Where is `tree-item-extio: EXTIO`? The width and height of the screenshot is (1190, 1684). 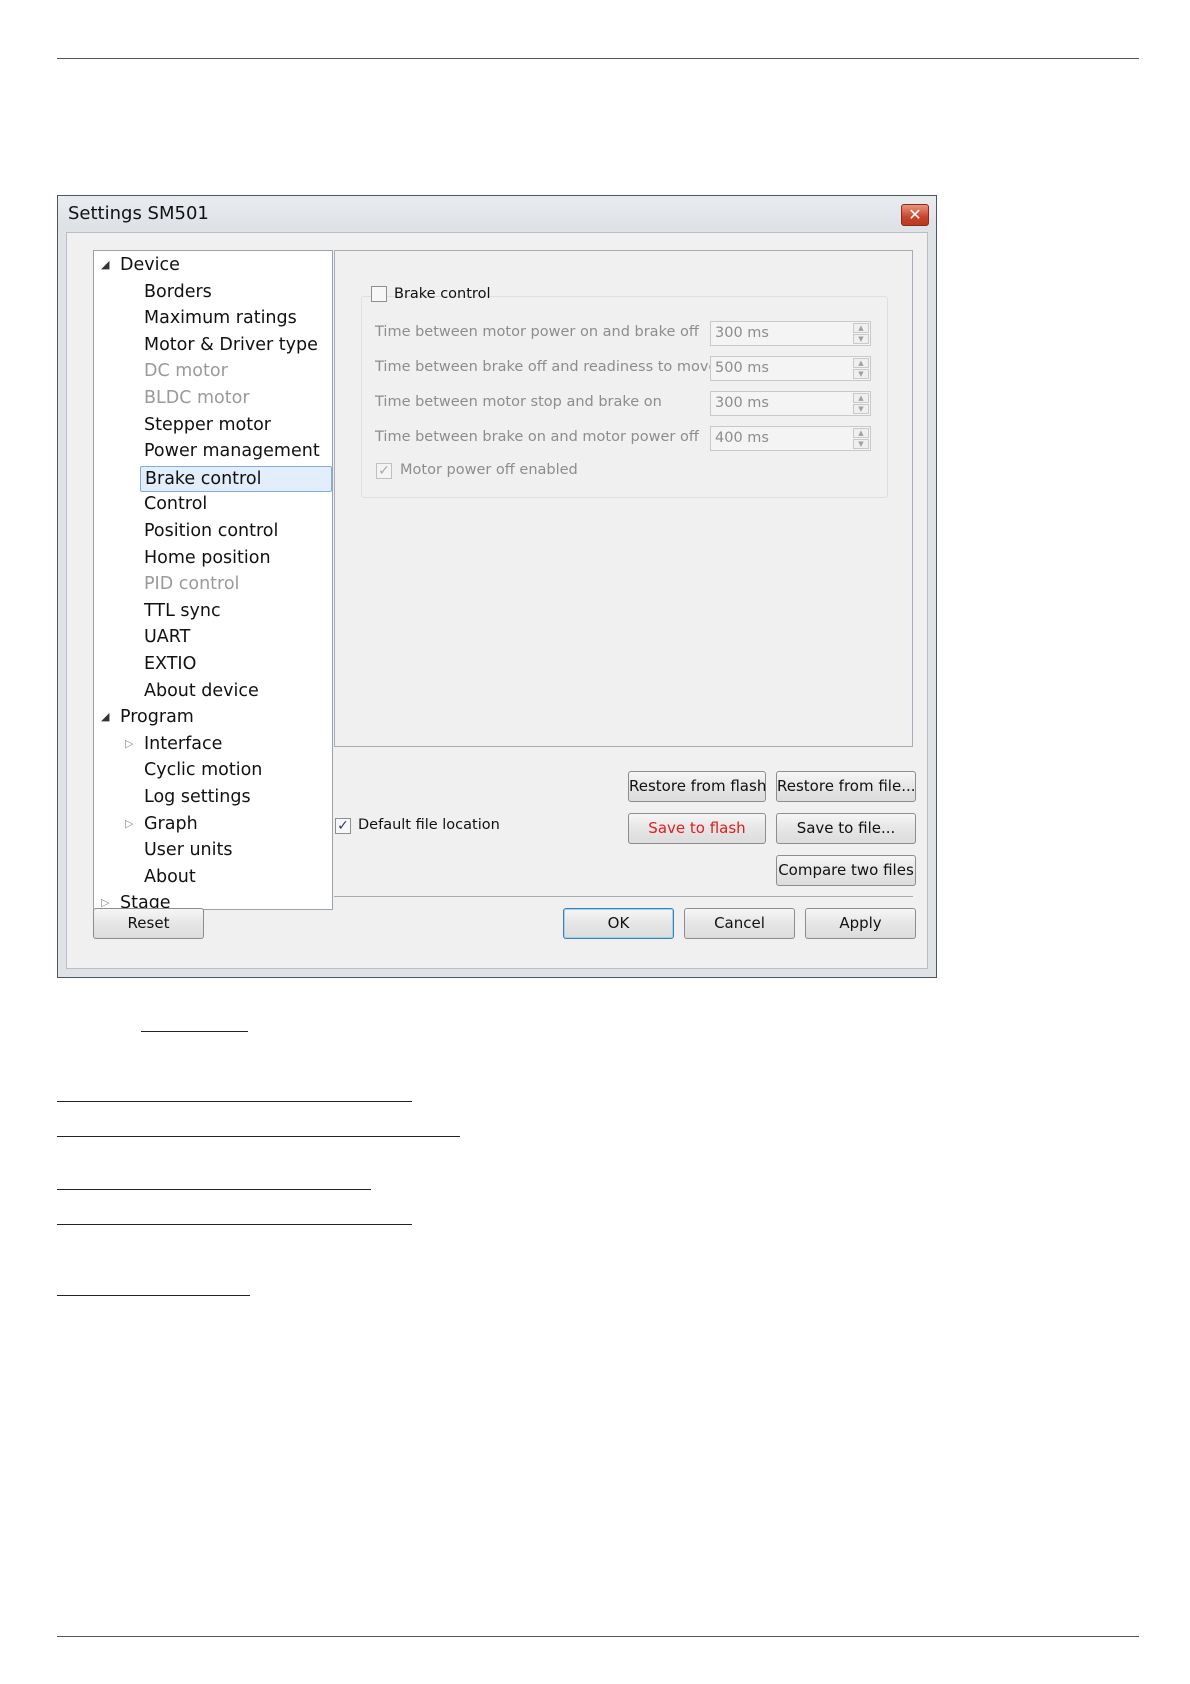
tree-item-extio: EXTIO is located at coordinates (170, 664).